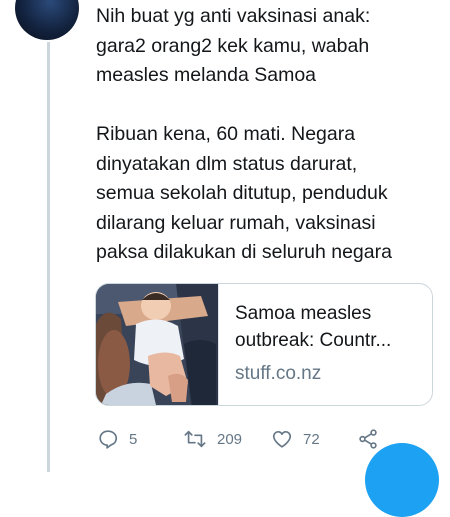  What do you see at coordinates (133, 439) in the screenshot?
I see `reply-count: 5` at bounding box center [133, 439].